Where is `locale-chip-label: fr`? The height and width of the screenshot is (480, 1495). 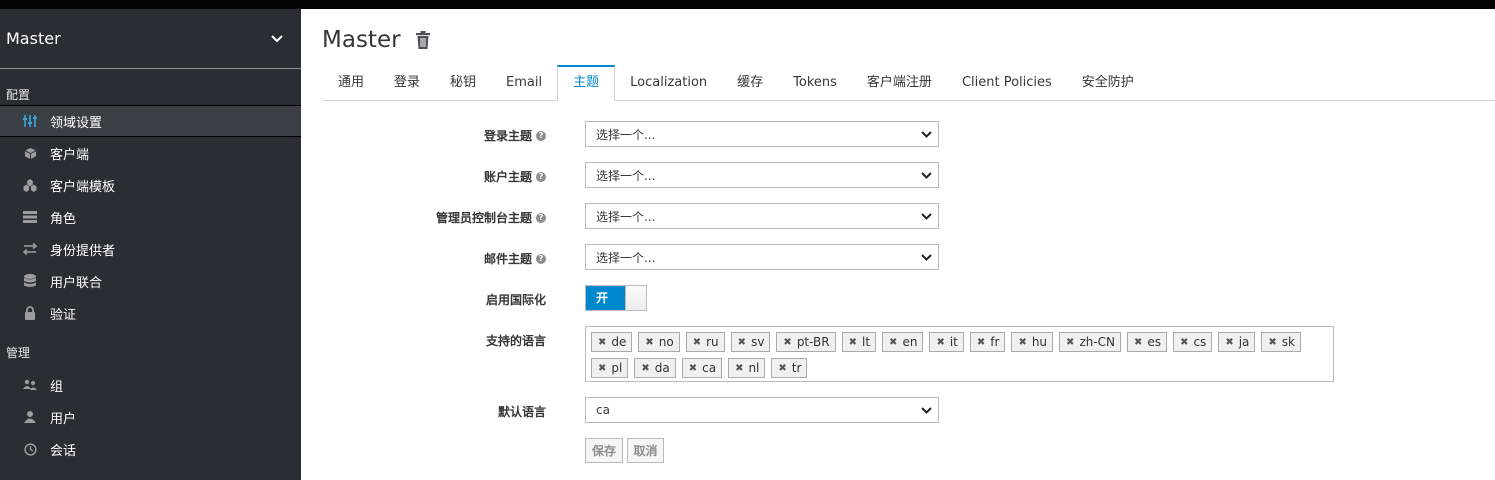 locale-chip-label: fr is located at coordinates (995, 342).